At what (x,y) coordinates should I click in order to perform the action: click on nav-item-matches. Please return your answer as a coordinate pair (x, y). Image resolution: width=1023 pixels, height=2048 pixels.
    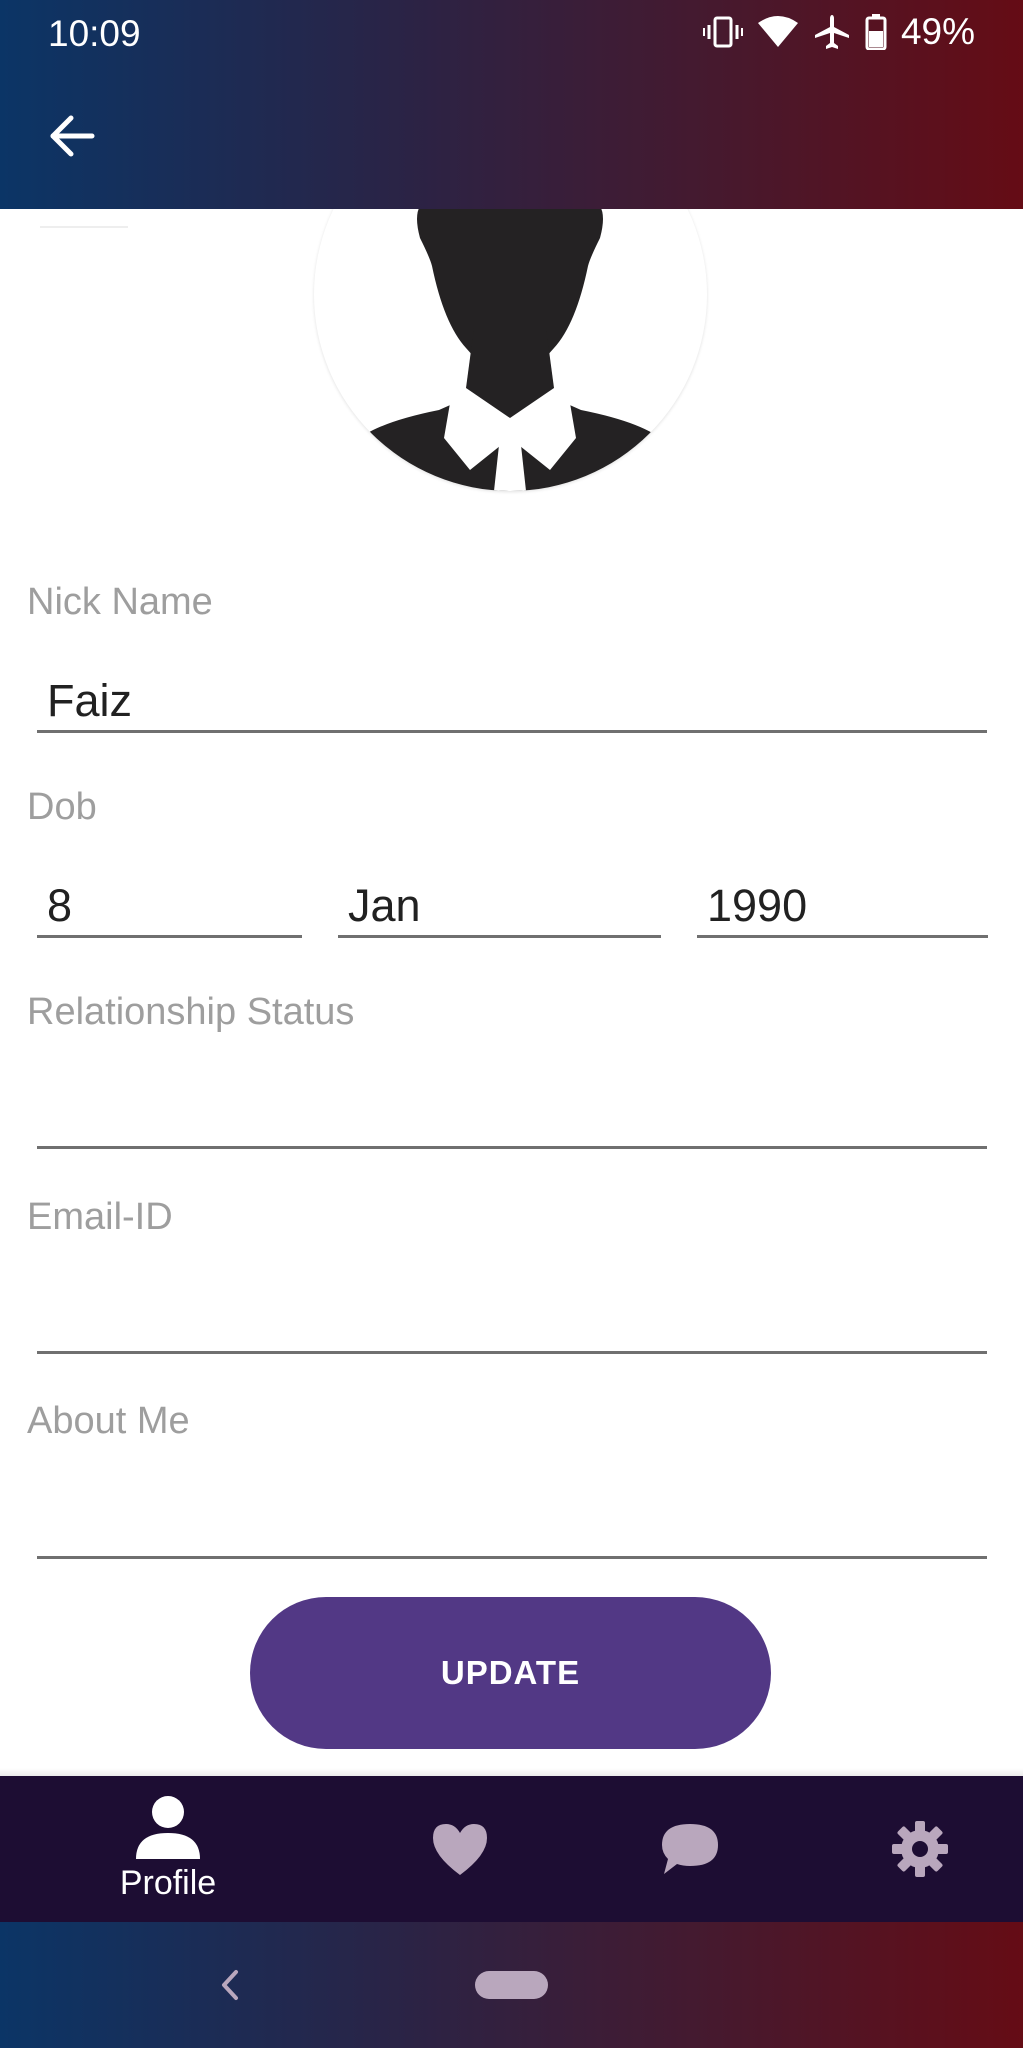
    Looking at the image, I should click on (460, 1849).